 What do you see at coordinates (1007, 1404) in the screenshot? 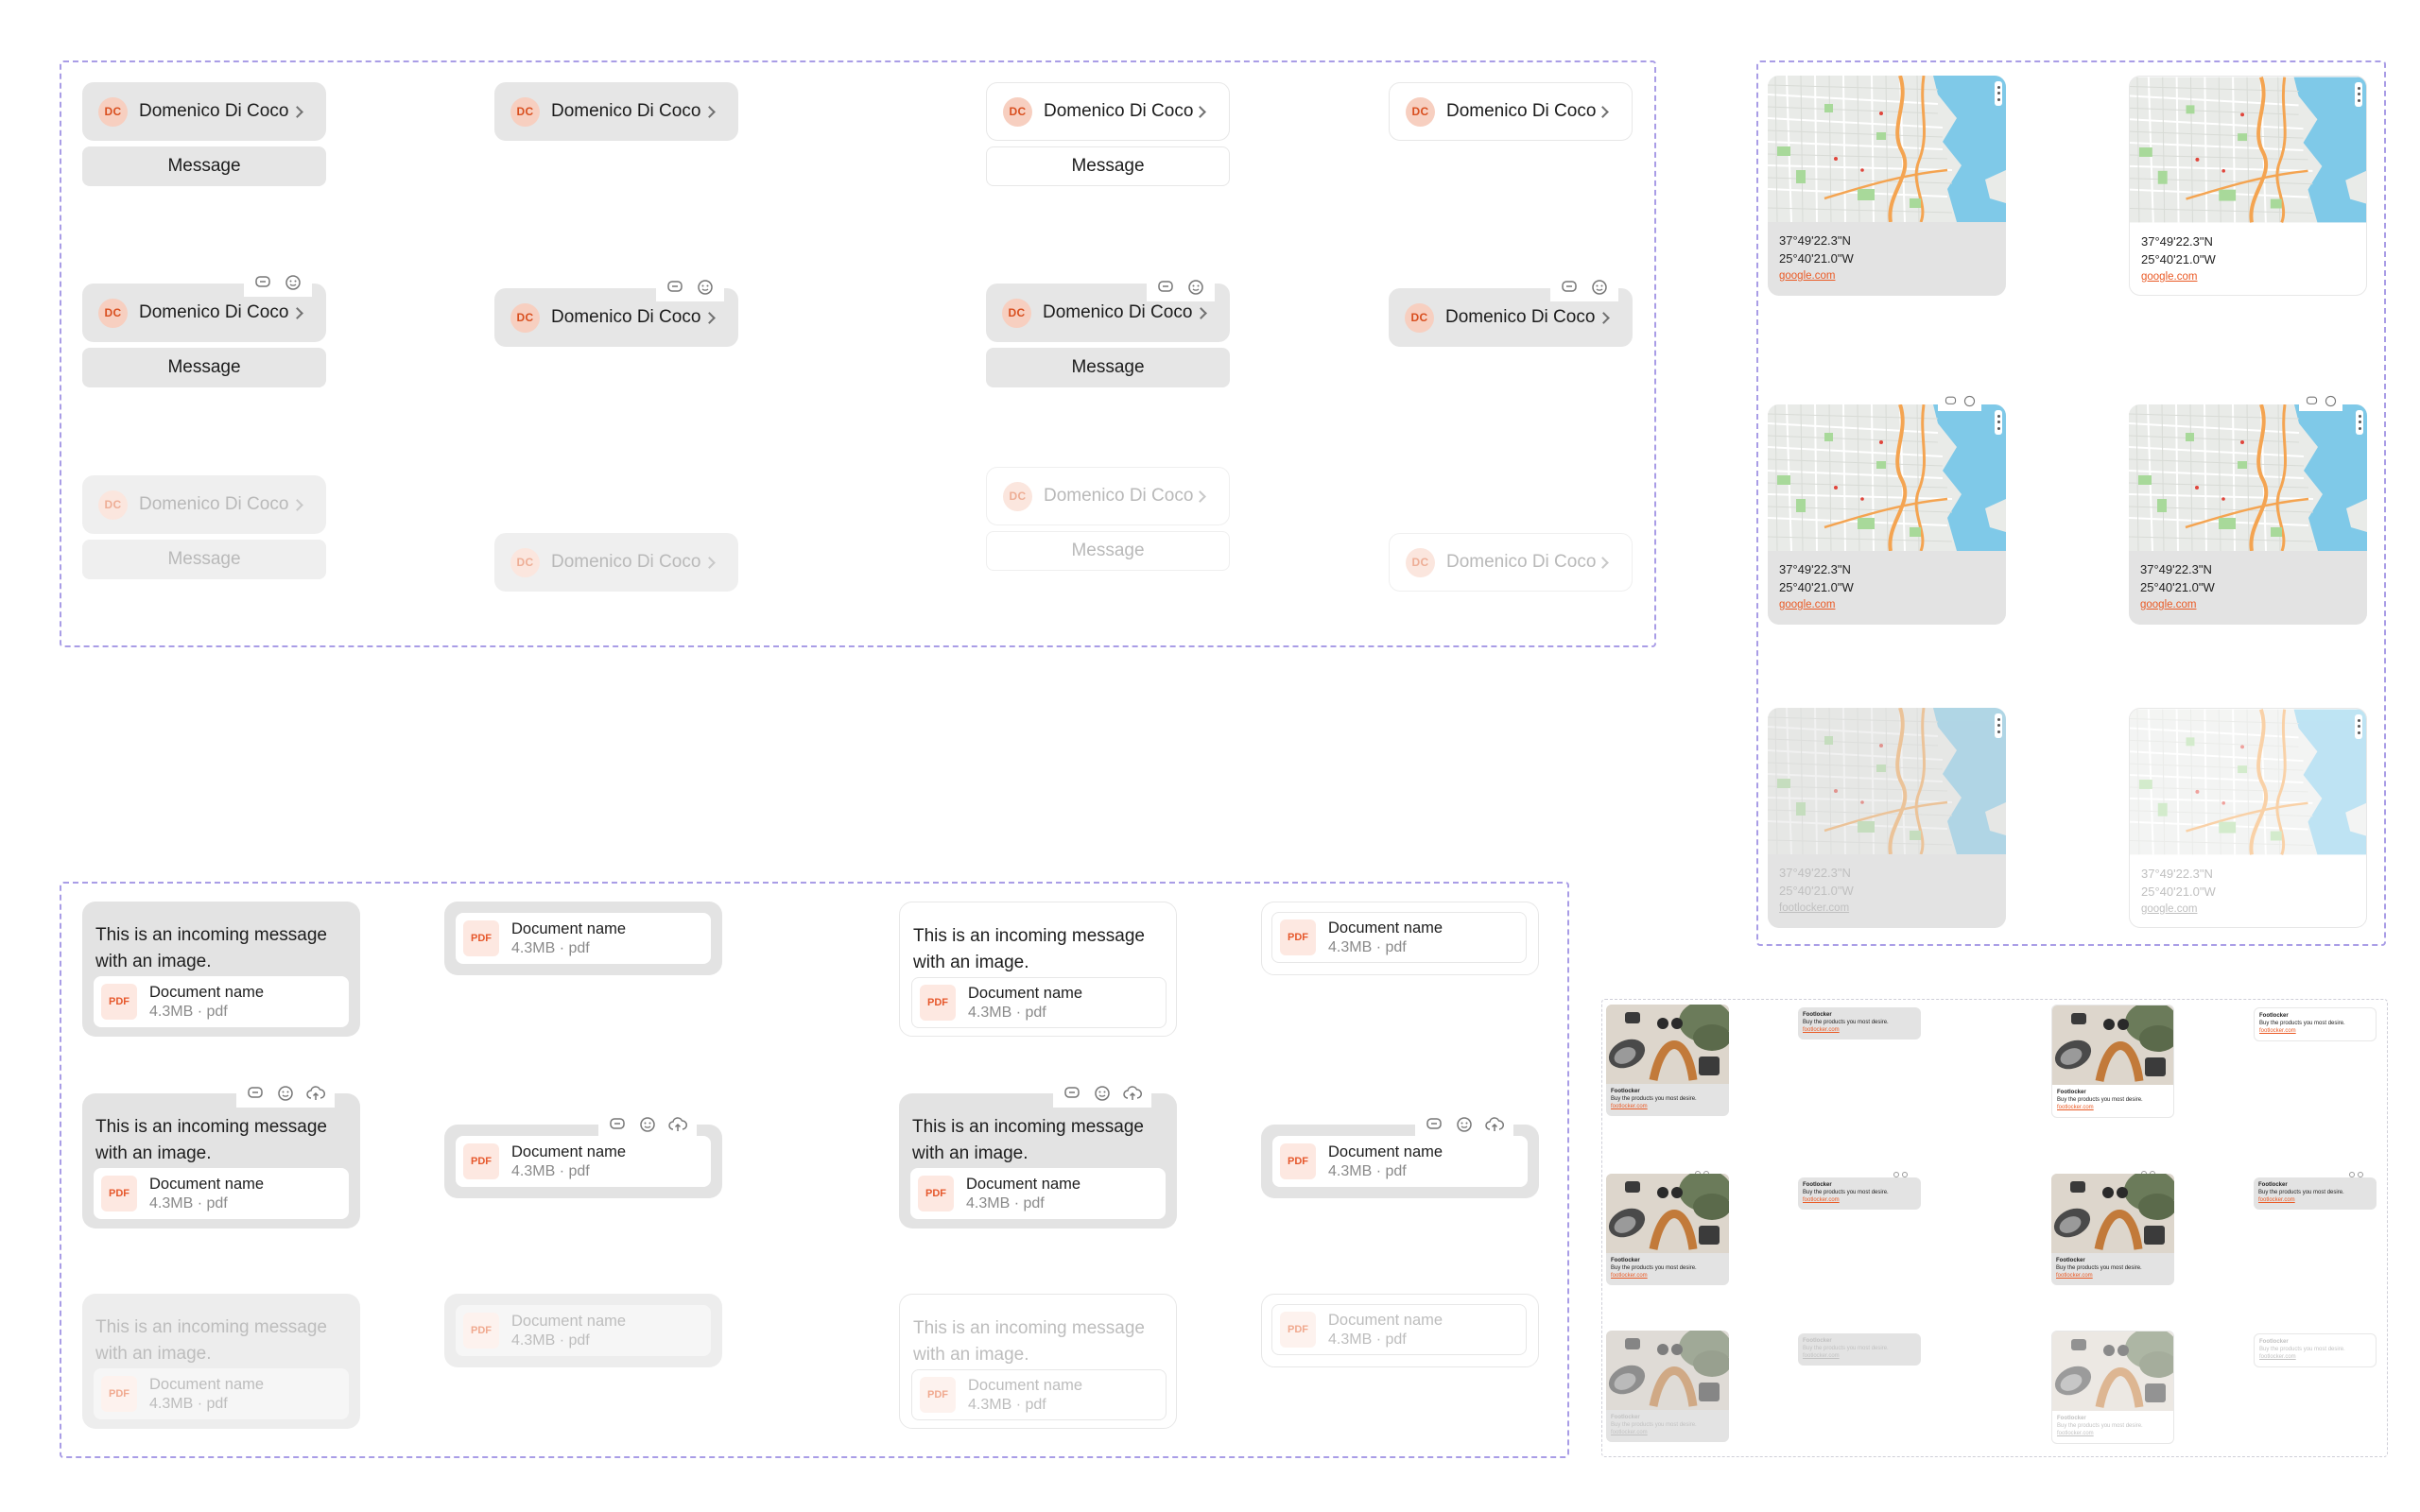
I see `document-meta: 4.3MB · pdf` at bounding box center [1007, 1404].